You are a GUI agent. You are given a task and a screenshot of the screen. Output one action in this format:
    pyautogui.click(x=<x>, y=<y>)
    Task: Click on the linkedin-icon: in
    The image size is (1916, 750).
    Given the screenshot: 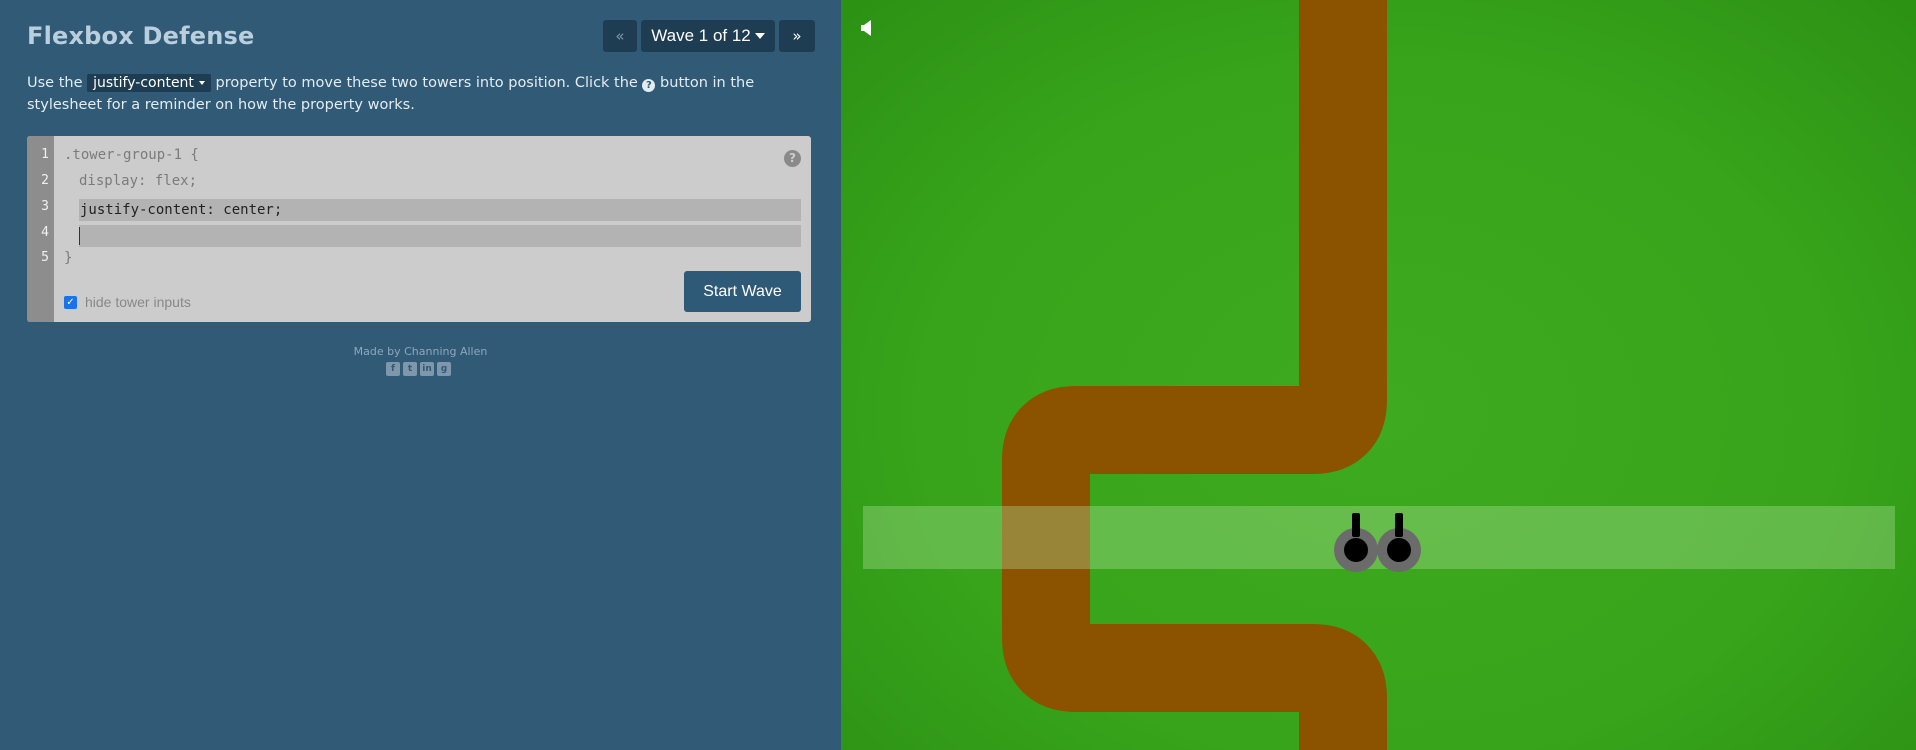 What is the action you would take?
    pyautogui.click(x=427, y=369)
    